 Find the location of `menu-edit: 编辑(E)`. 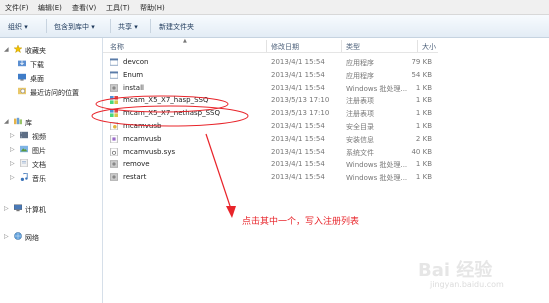

menu-edit: 编辑(E) is located at coordinates (50, 8).